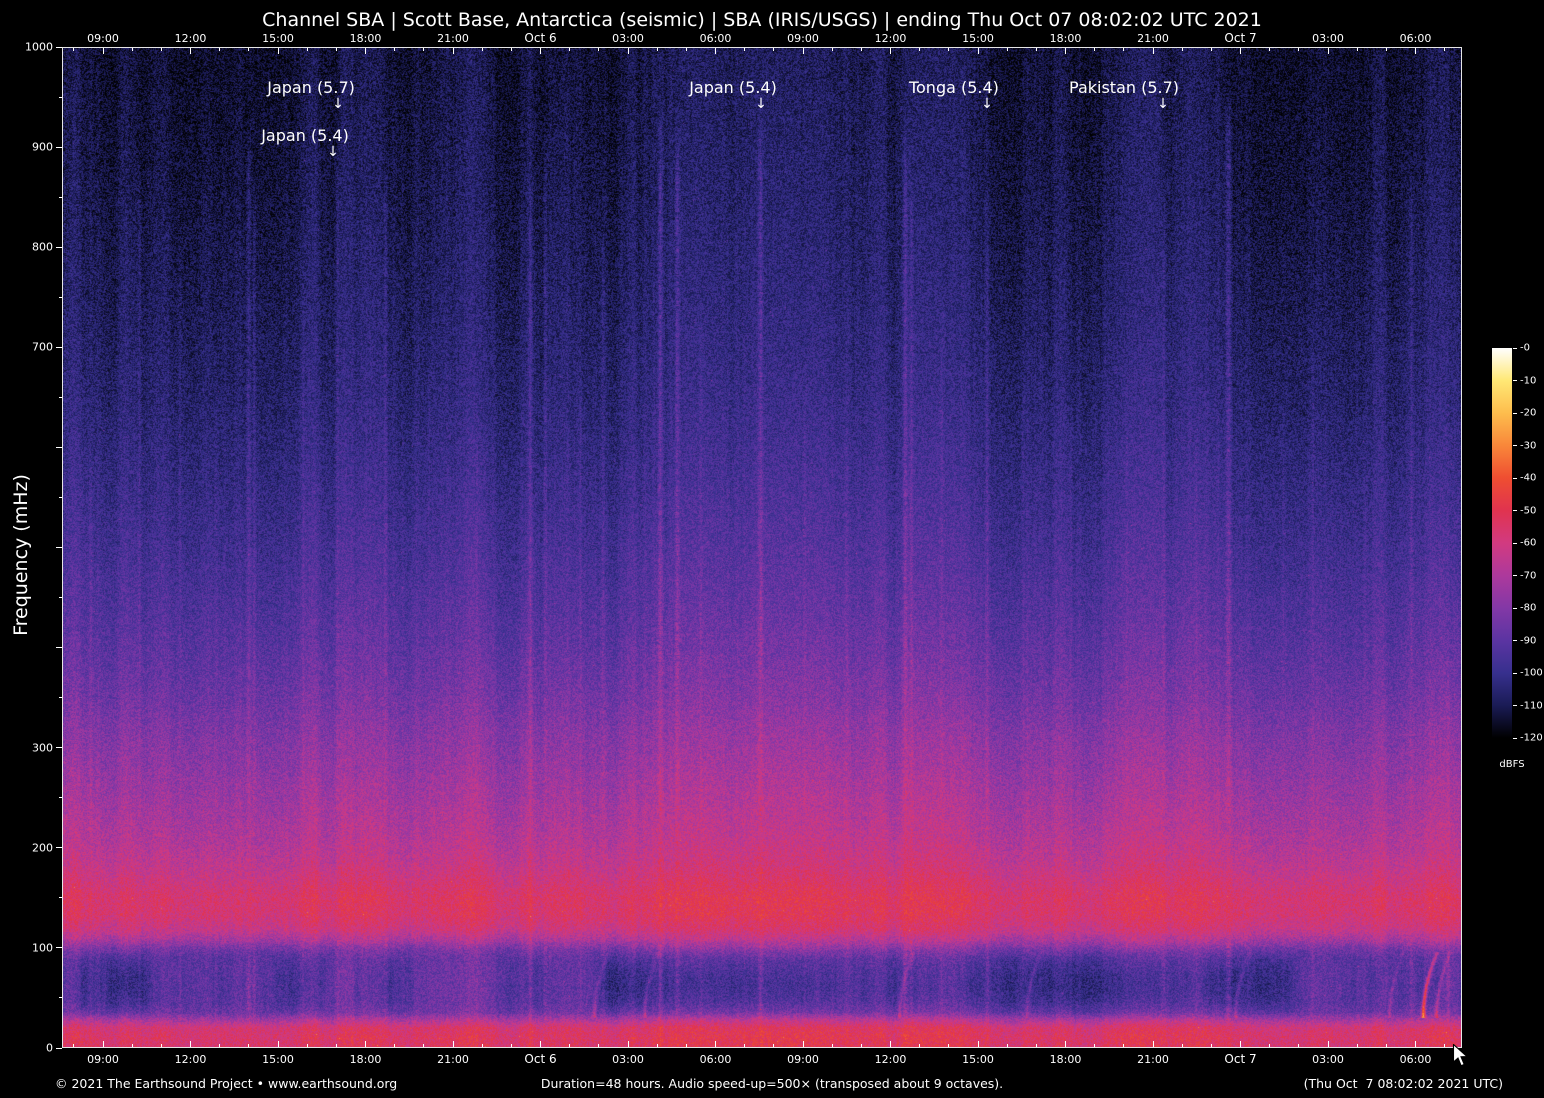 This screenshot has width=1544, height=1098. Describe the element at coordinates (1240, 1059) in the screenshot. I see `x-tick-label-bottom: Oct 7` at that location.